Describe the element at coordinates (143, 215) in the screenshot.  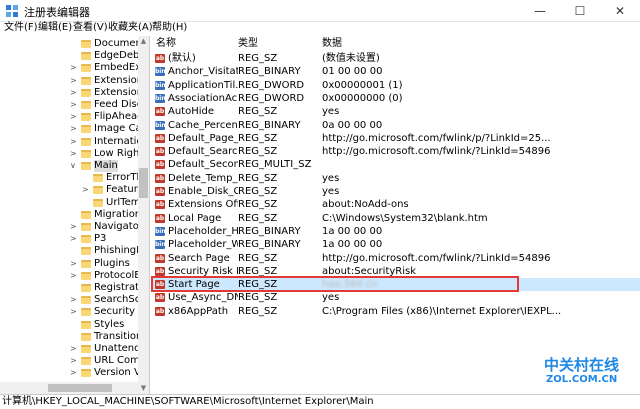
I see `tree-vertical-scrollbar: ▲ ▼` at that location.